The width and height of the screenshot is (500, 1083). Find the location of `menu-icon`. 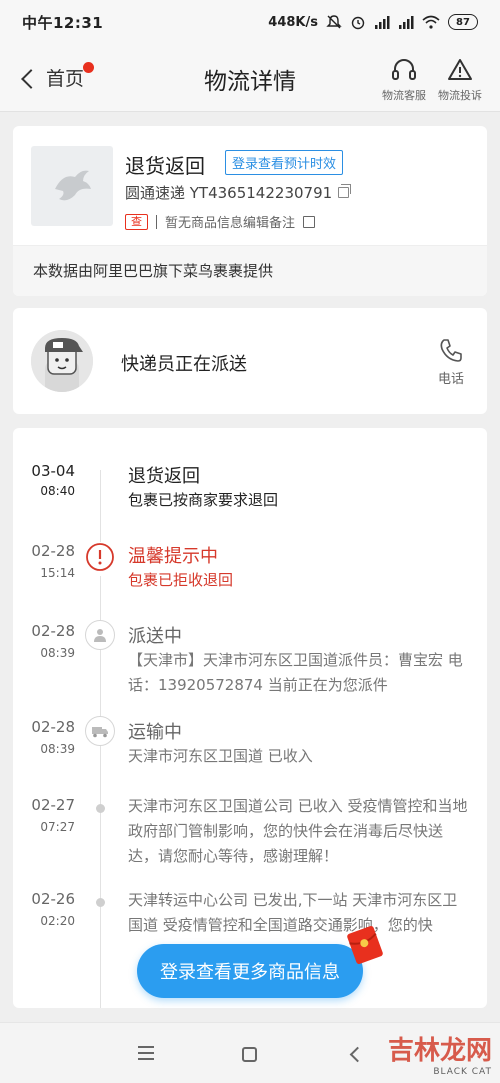

menu-icon is located at coordinates (146, 1055).